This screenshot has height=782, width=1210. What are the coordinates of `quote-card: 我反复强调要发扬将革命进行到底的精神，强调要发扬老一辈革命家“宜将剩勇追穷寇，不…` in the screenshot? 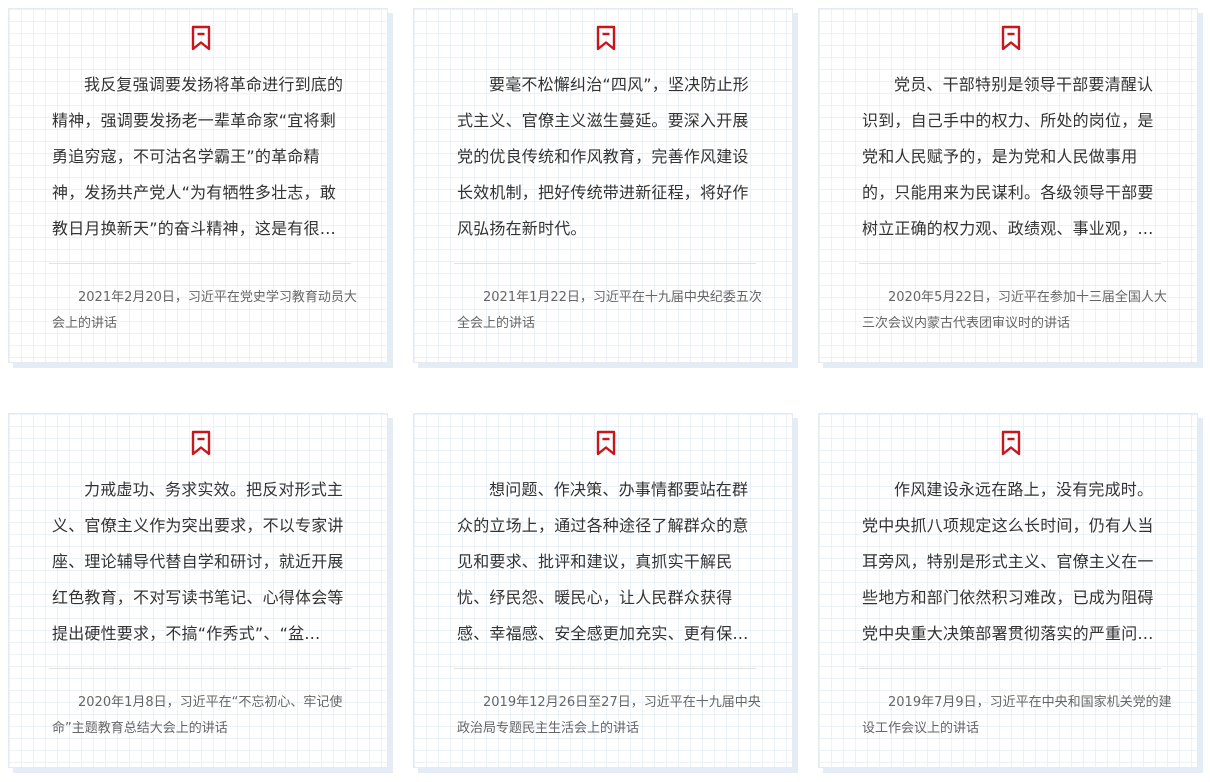 It's located at (198, 185).